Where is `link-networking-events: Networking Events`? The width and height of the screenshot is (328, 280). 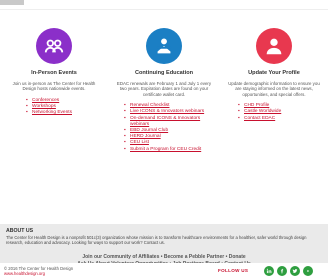
link-networking-events: Networking Events is located at coordinates (67, 113).